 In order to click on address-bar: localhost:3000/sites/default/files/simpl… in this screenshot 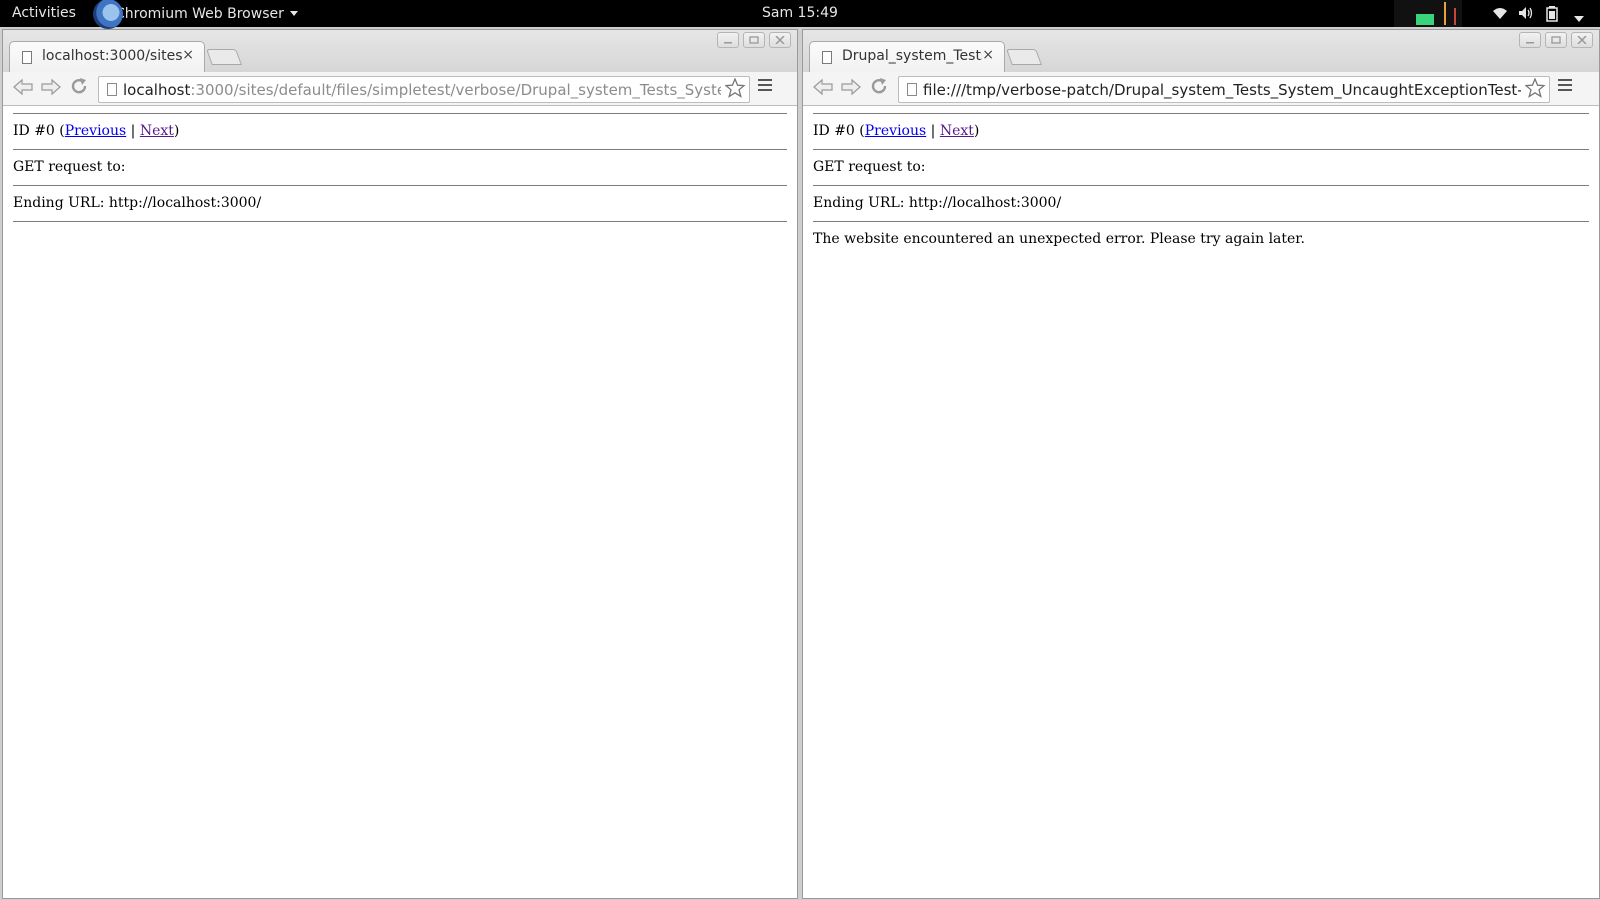, I will do `click(424, 89)`.